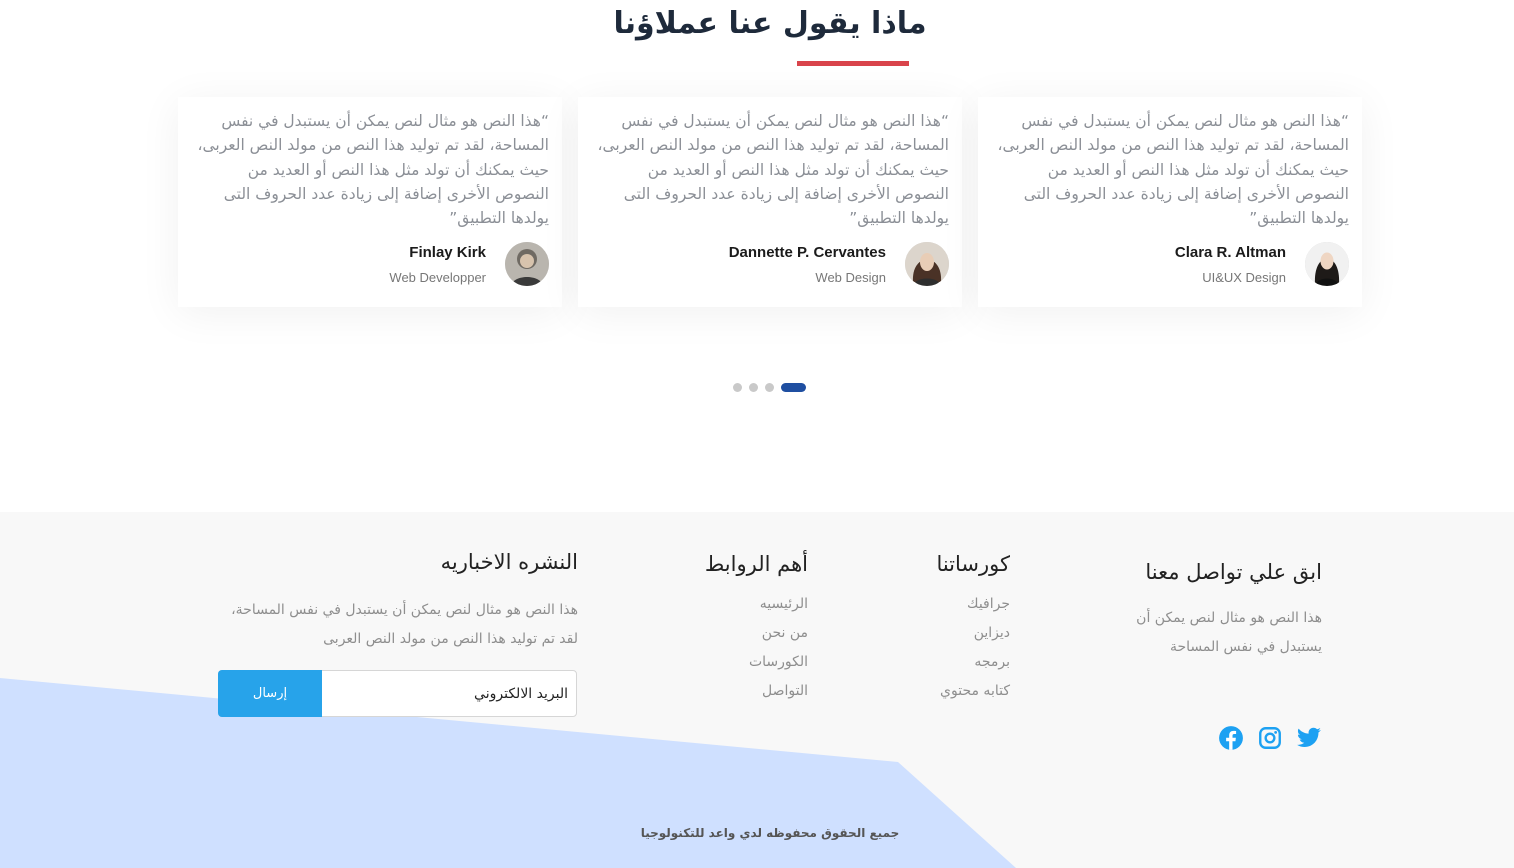 The height and width of the screenshot is (868, 1514). What do you see at coordinates (950, 604) in the screenshot?
I see `footer-link: جرافيك` at bounding box center [950, 604].